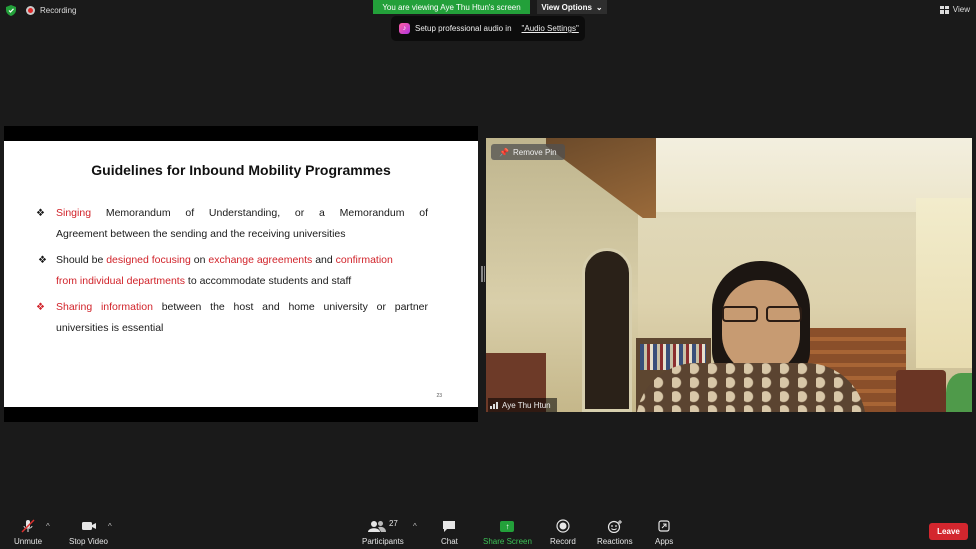  Describe the element at coordinates (507, 526) in the screenshot. I see `share-screen-arrow-icon: ↑` at that location.